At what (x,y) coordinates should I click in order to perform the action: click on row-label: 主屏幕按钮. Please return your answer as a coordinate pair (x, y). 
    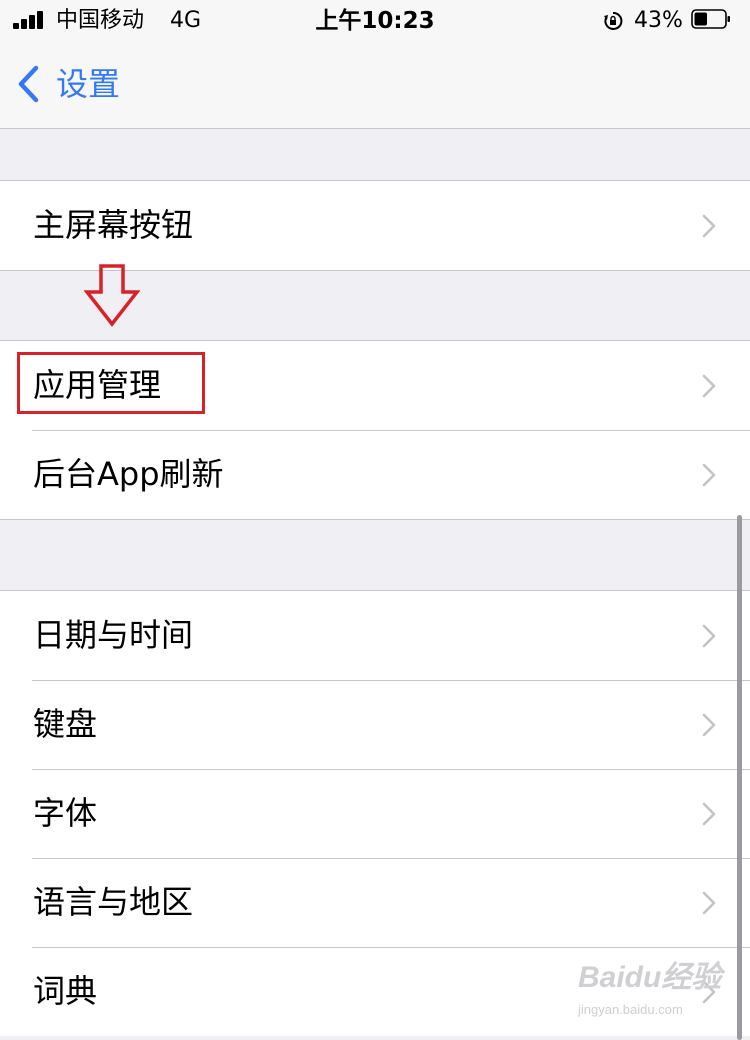
    Looking at the image, I should click on (113, 225).